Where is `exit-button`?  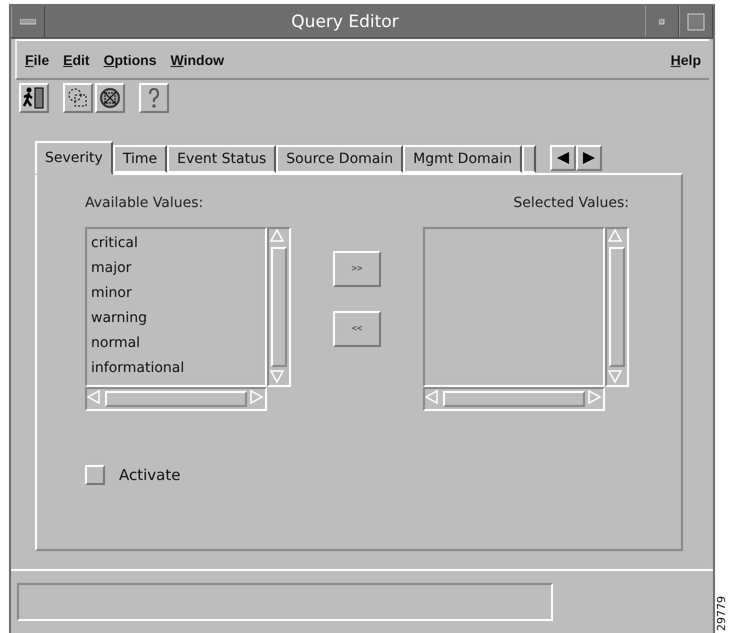 exit-button is located at coordinates (34, 98).